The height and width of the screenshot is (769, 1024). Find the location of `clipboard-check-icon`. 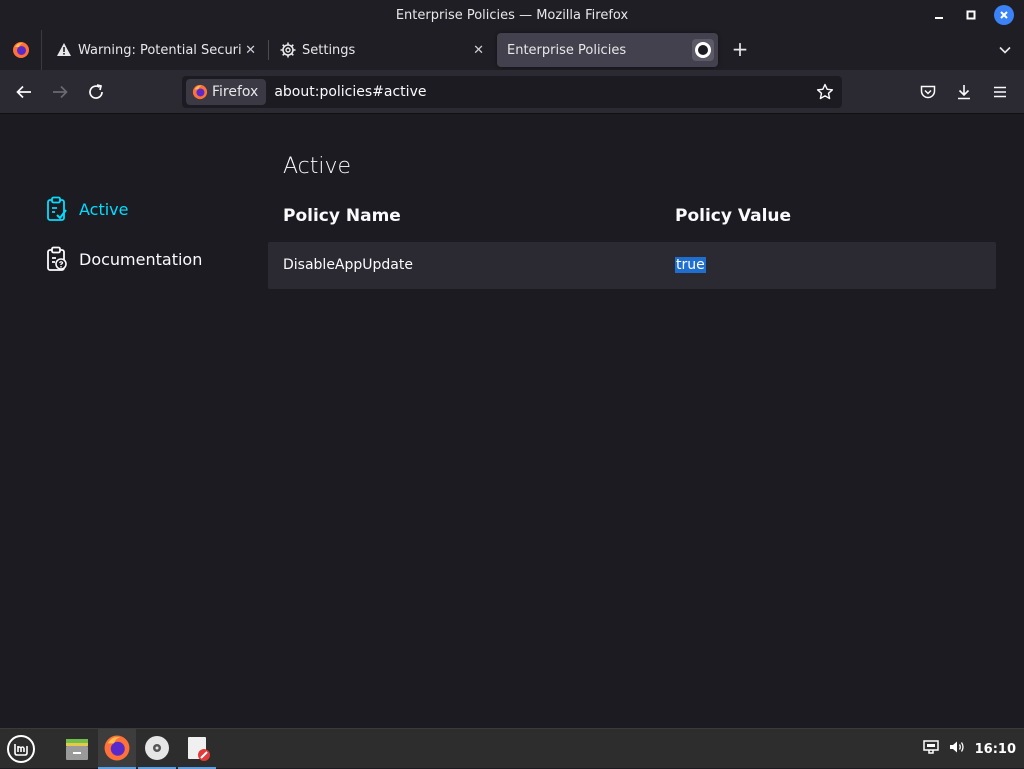

clipboard-check-icon is located at coordinates (57, 209).